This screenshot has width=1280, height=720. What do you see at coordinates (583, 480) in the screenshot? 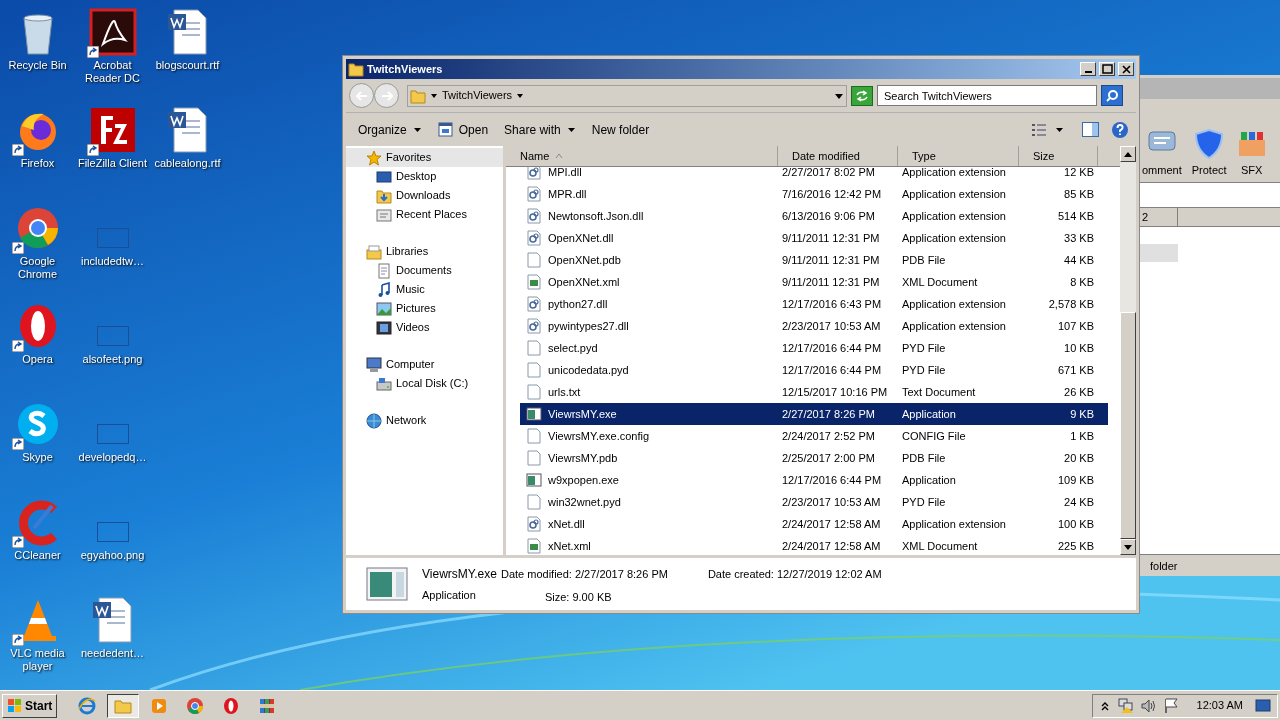
I see `file-name: w9xpopen.exe` at bounding box center [583, 480].